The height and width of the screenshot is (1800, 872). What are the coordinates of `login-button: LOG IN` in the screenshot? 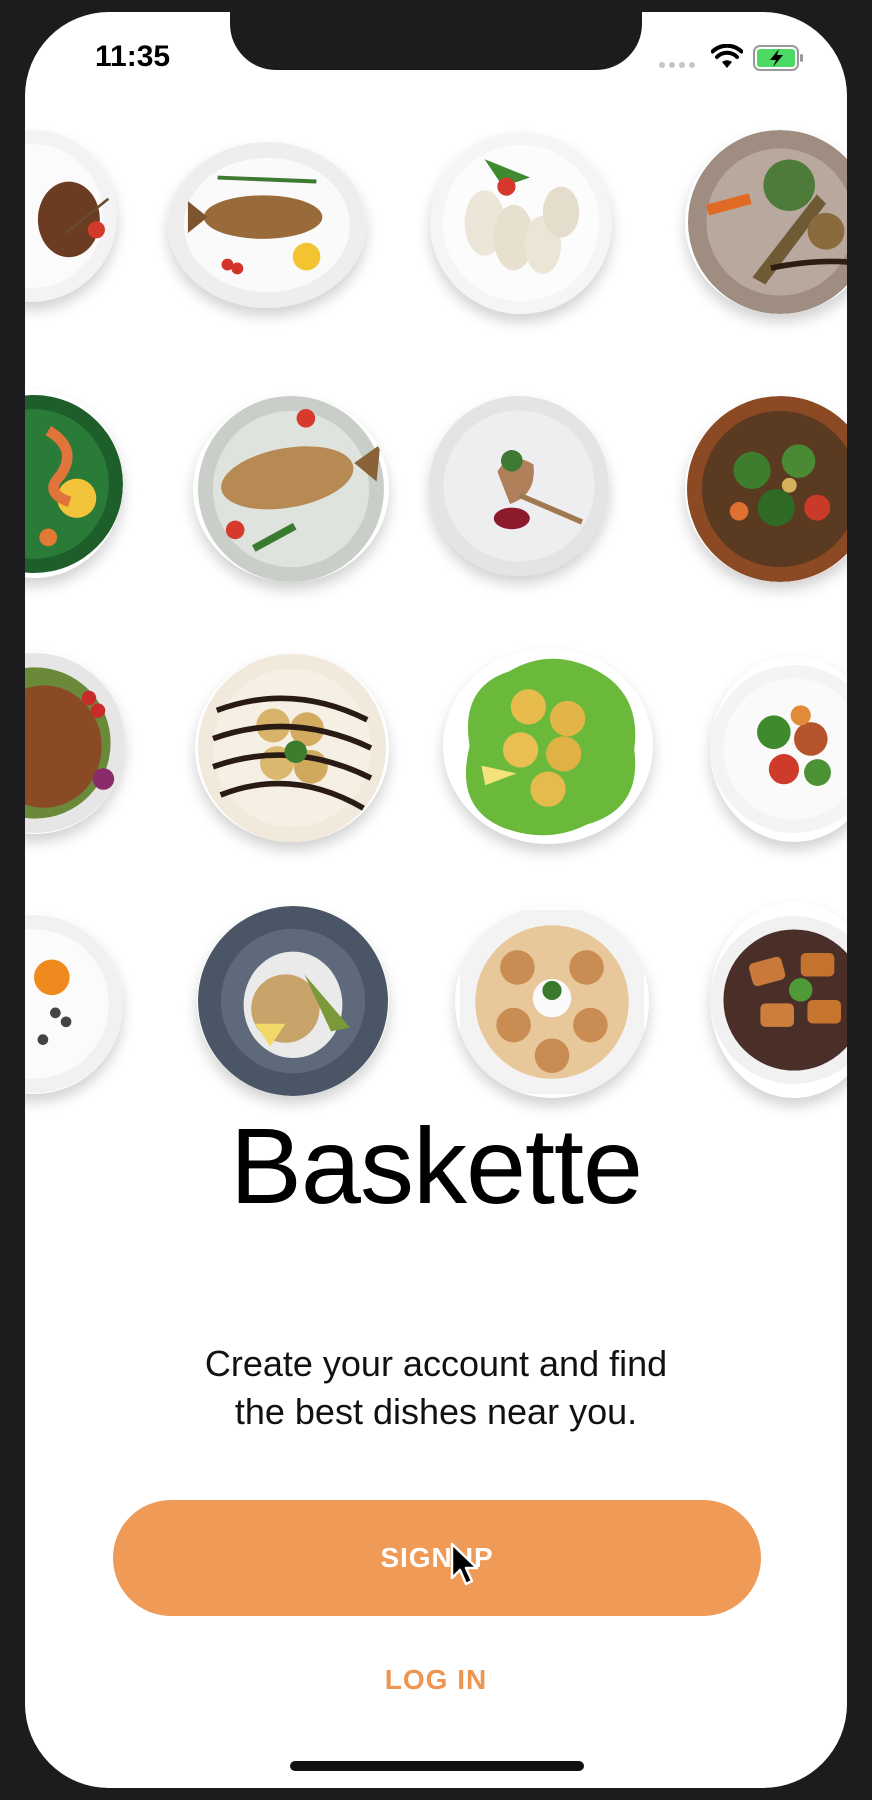 It's located at (436, 1680).